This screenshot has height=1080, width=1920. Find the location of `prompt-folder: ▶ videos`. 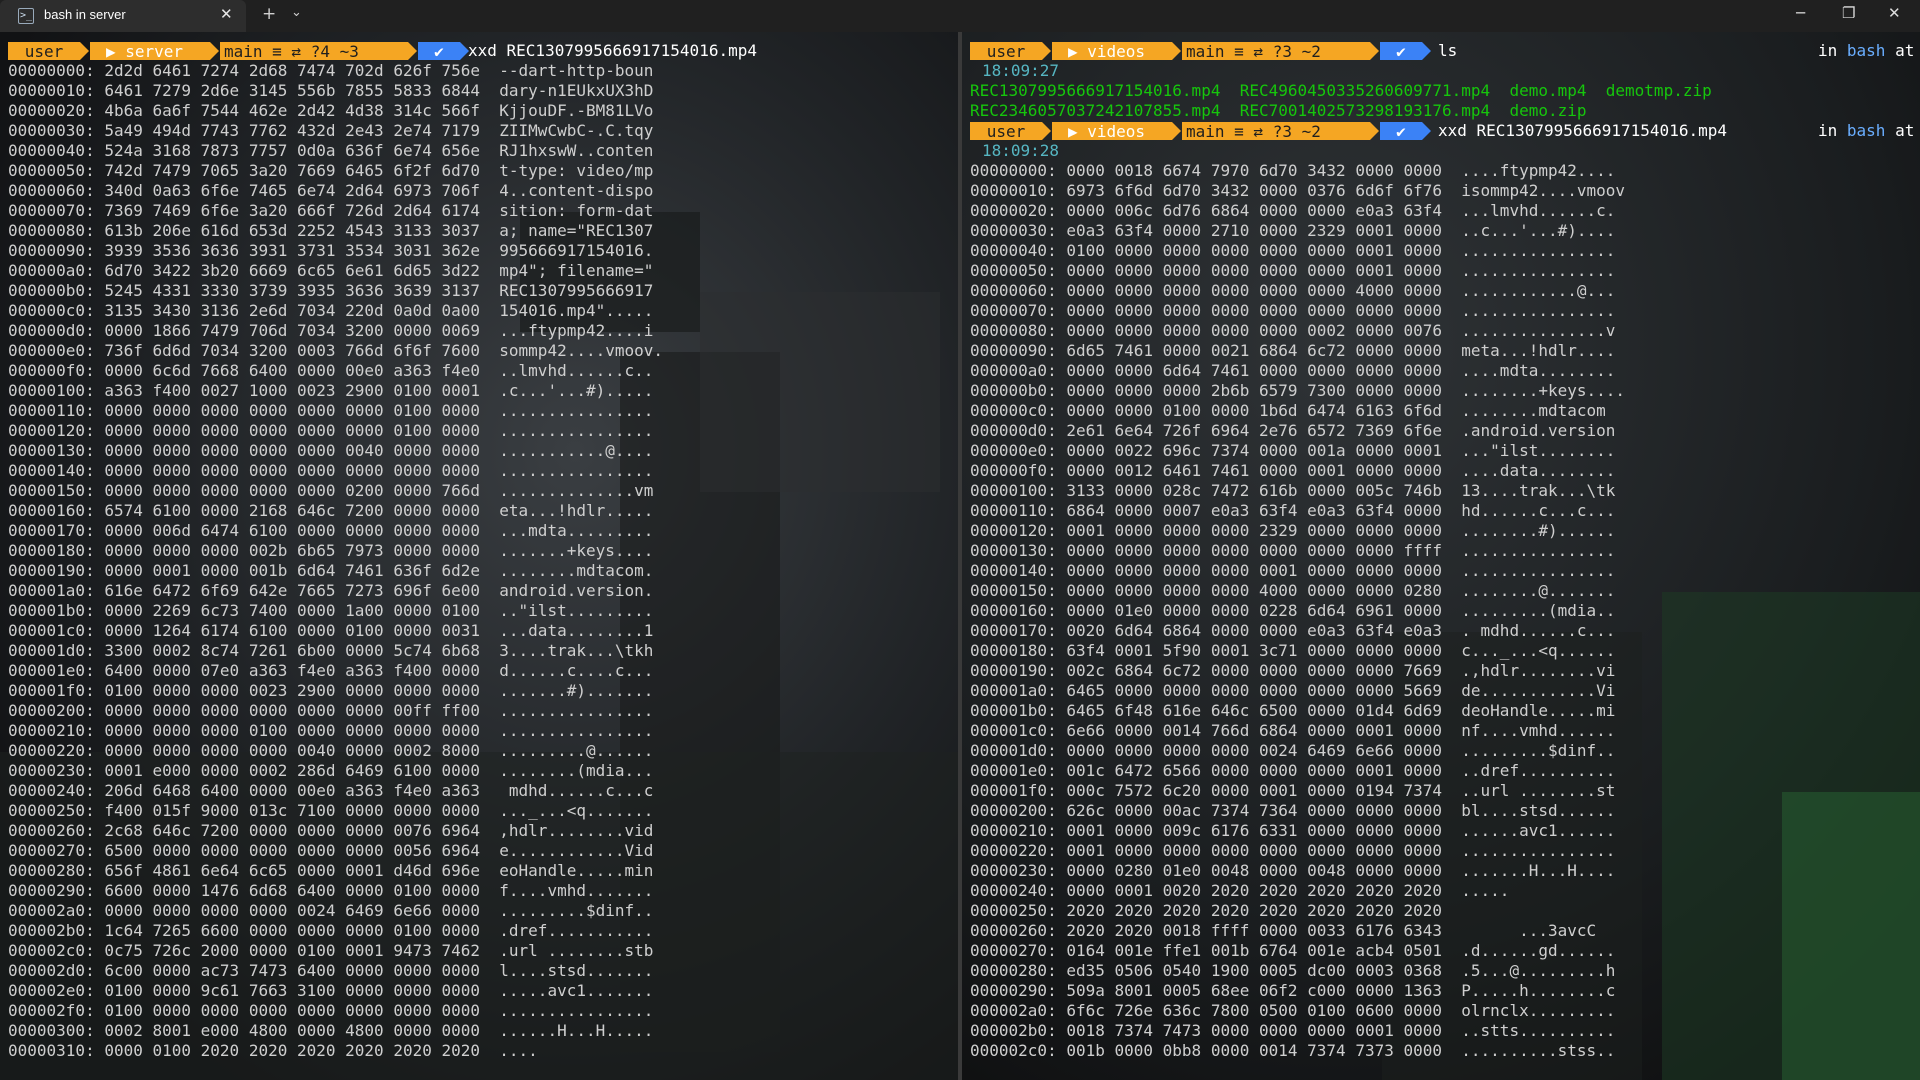

prompt-folder: ▶ videos is located at coordinates (1112, 131).